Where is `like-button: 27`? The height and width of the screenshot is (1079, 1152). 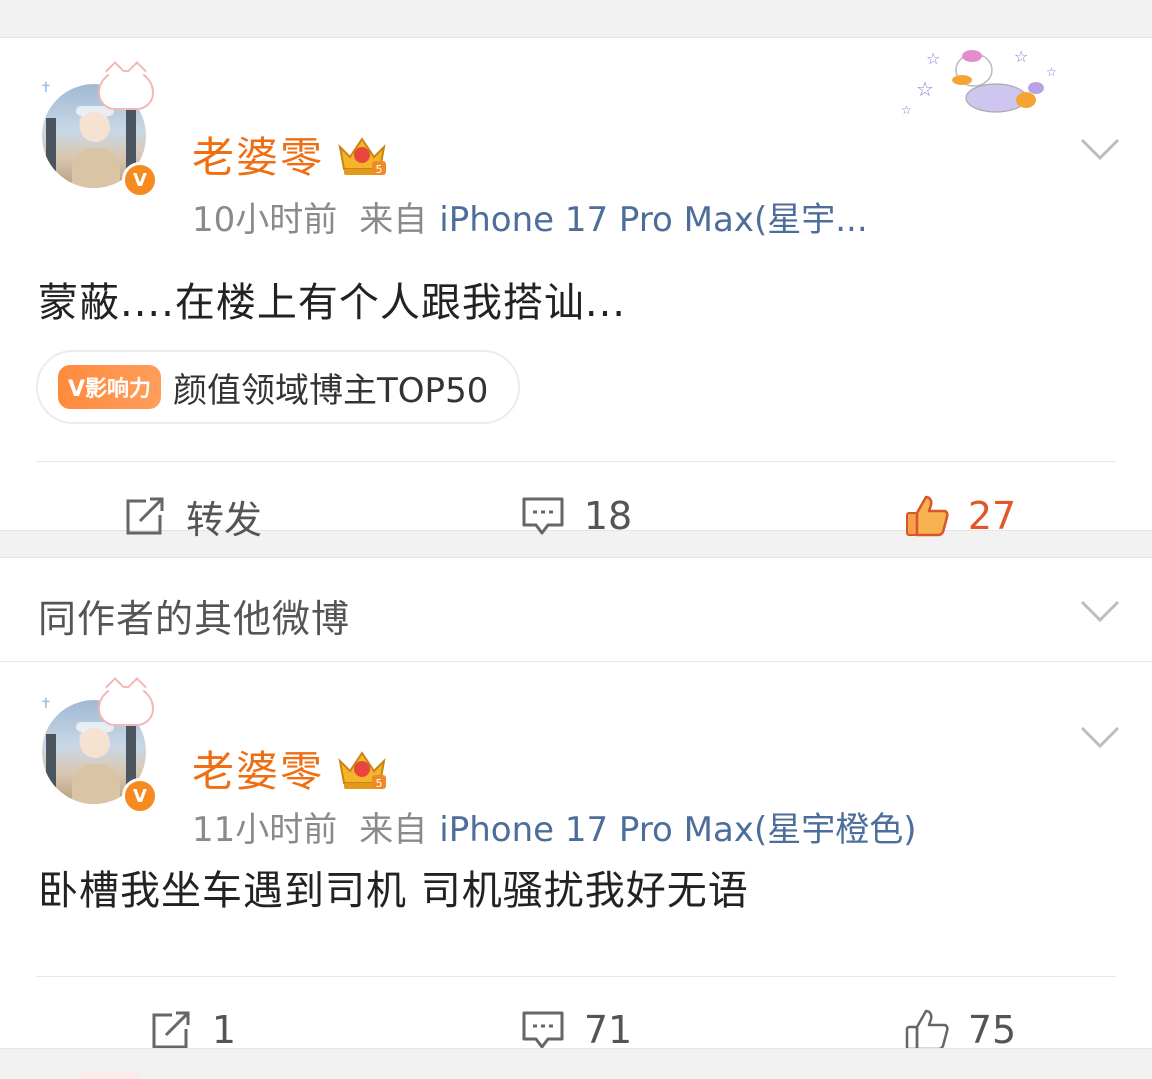 like-button: 27 is located at coordinates (960, 516).